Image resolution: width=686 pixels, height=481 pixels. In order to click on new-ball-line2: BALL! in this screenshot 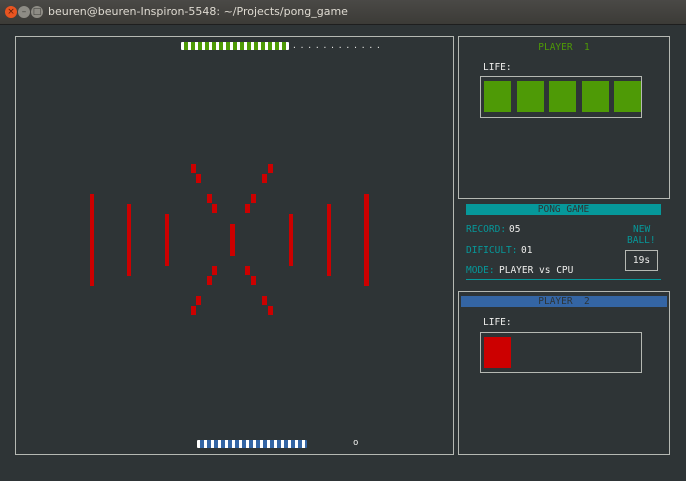, I will do `click(641, 240)`.